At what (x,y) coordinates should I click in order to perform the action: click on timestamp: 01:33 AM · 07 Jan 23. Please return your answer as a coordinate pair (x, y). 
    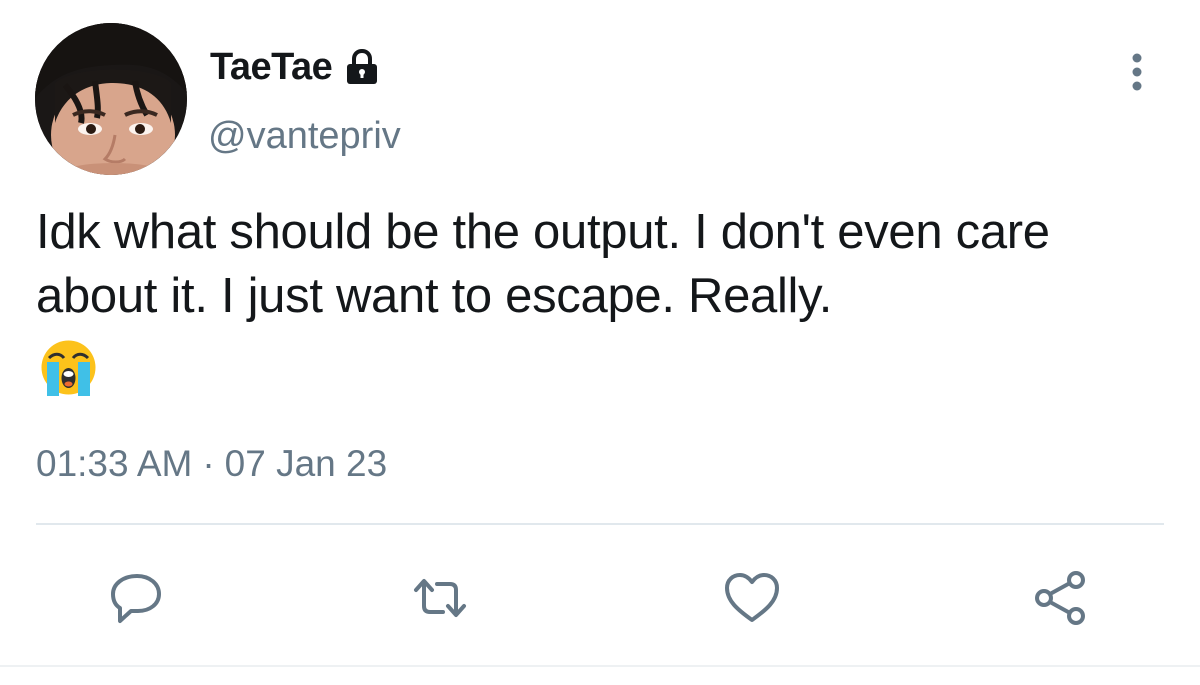
    Looking at the image, I should click on (211, 464).